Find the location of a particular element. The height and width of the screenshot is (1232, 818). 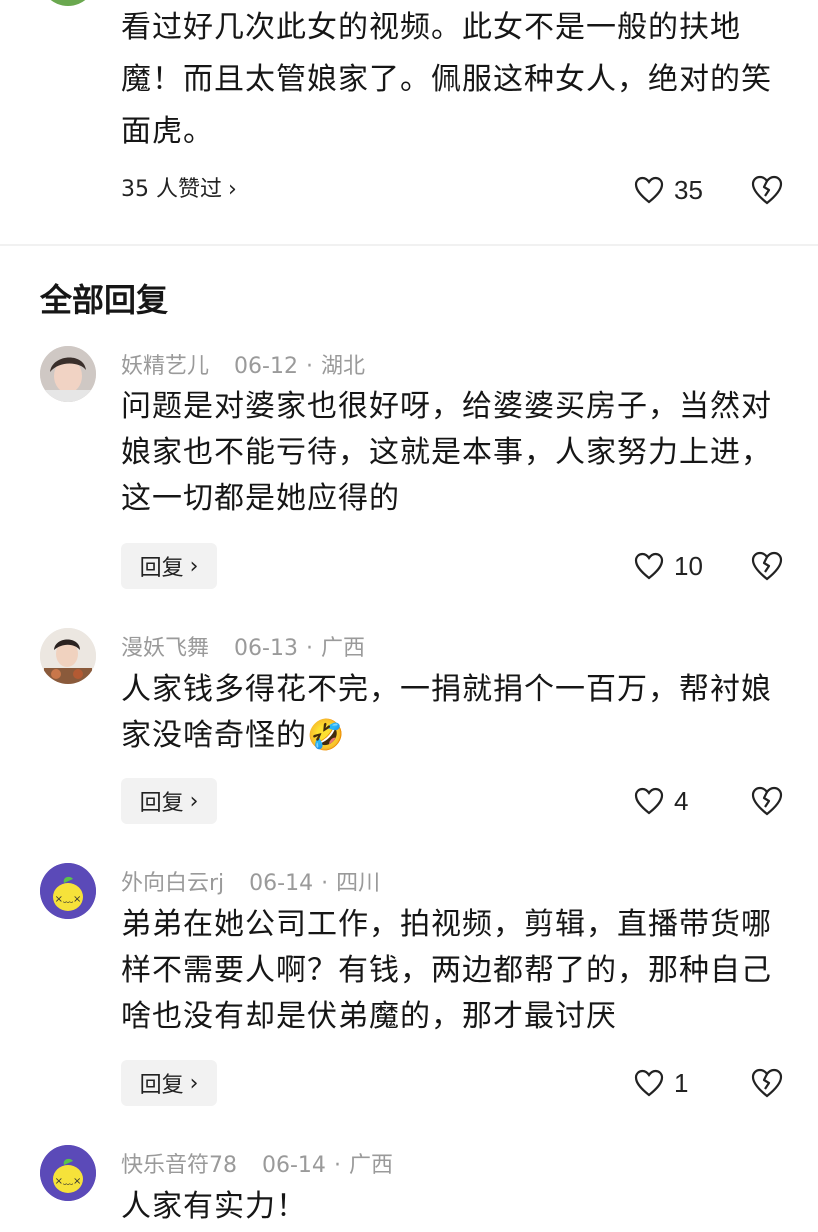

reply-meta: 快乐音符78 06-14 · 广西 is located at coordinates (257, 1165).